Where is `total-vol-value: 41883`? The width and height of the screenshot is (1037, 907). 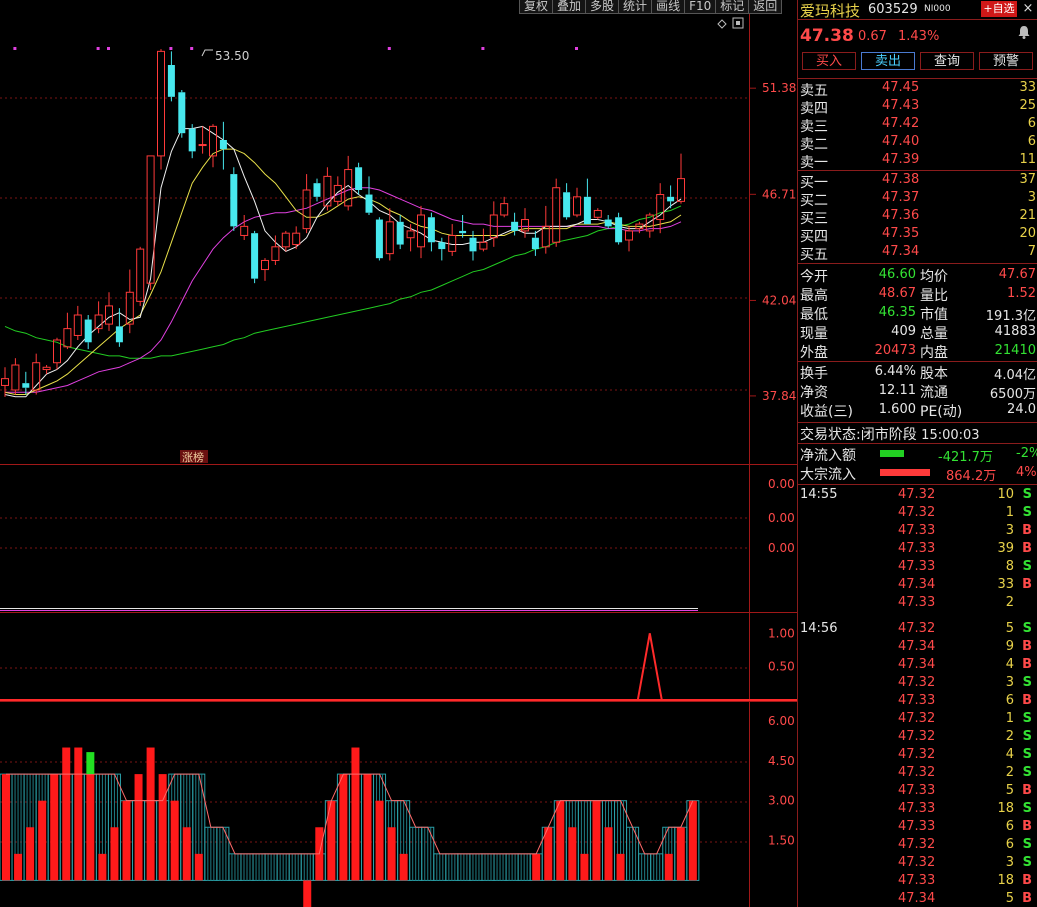
total-vol-value: 41883 is located at coordinates (1015, 331).